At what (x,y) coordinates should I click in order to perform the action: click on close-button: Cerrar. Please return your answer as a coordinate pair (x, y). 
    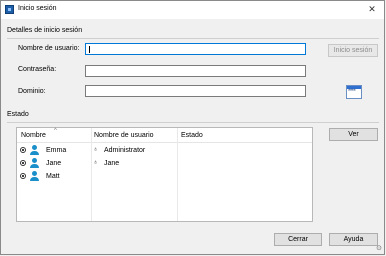
    Looking at the image, I should click on (298, 239).